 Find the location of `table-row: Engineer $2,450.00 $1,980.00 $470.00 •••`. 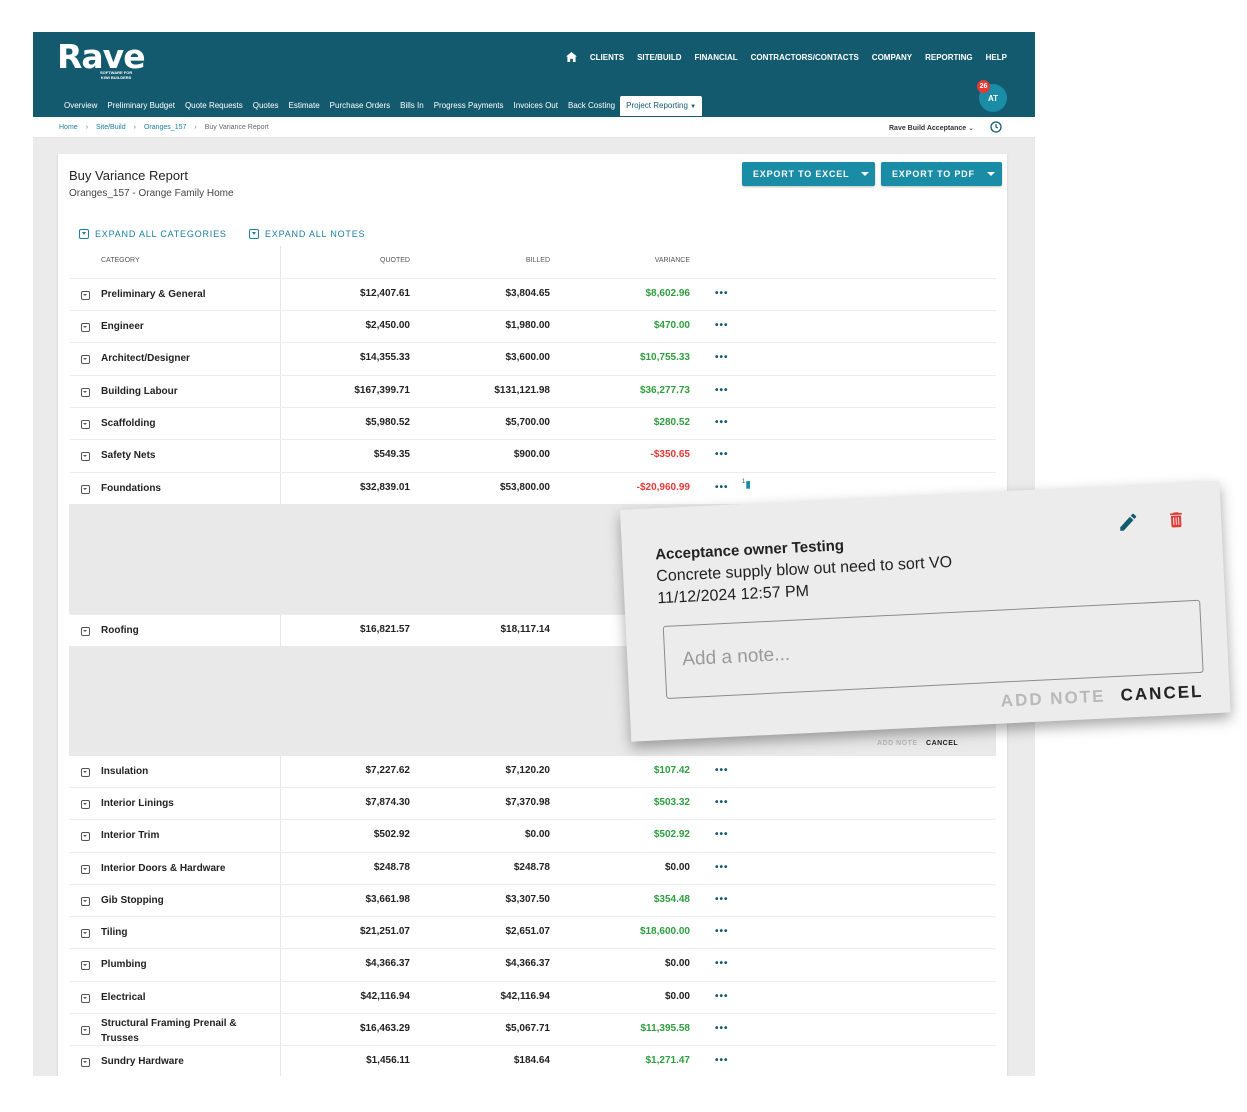

table-row: Engineer $2,450.00 $1,980.00 $470.00 ••• is located at coordinates (533, 326).